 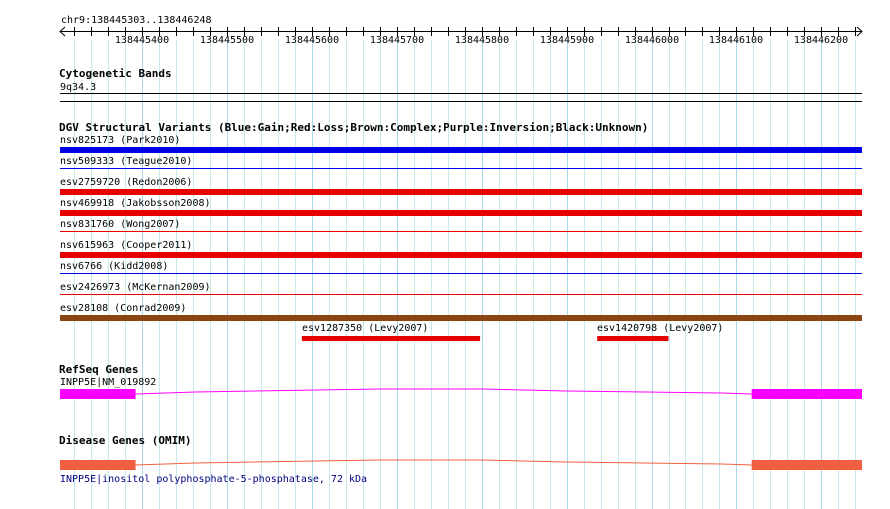 I want to click on ruler-tick-label: 138446200, so click(x=821, y=40).